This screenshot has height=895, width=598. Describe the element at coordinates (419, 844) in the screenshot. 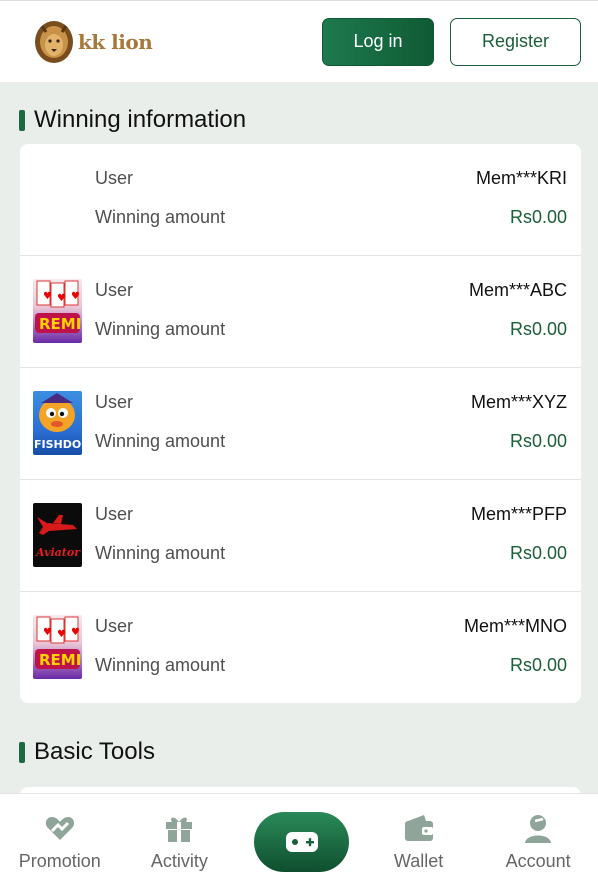

I see `nav-item-wallet: Wallet` at that location.